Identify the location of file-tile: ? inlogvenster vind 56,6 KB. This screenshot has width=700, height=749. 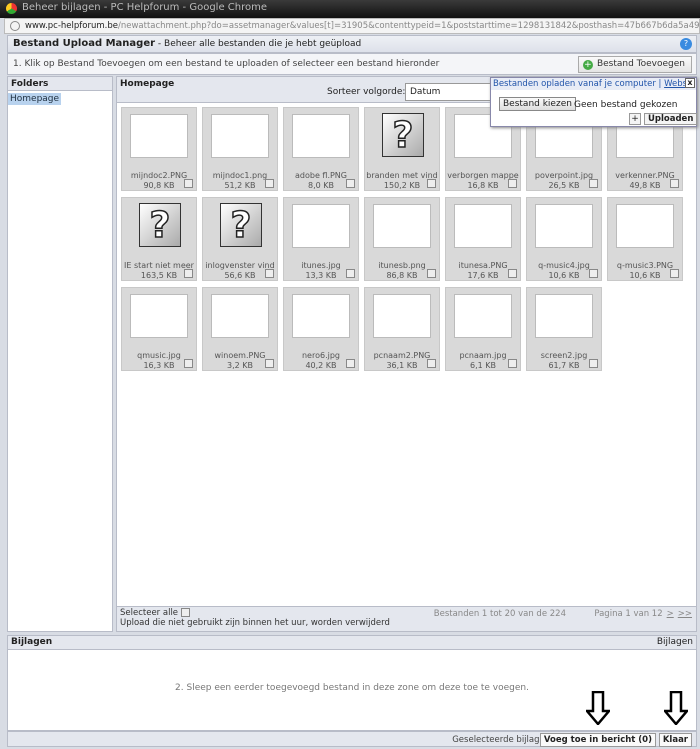
(240, 239).